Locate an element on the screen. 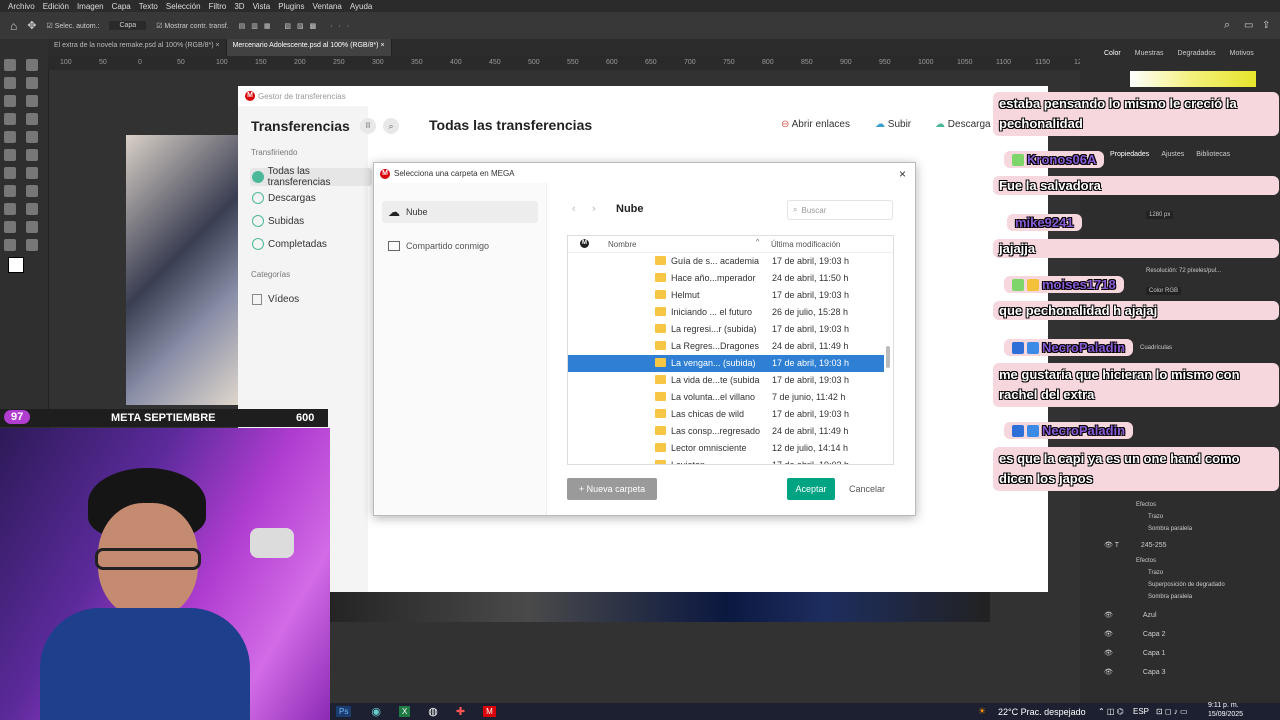 The width and height of the screenshot is (1280, 720). open-links-button: ⊖ Abrir enlaces is located at coordinates (815, 124).